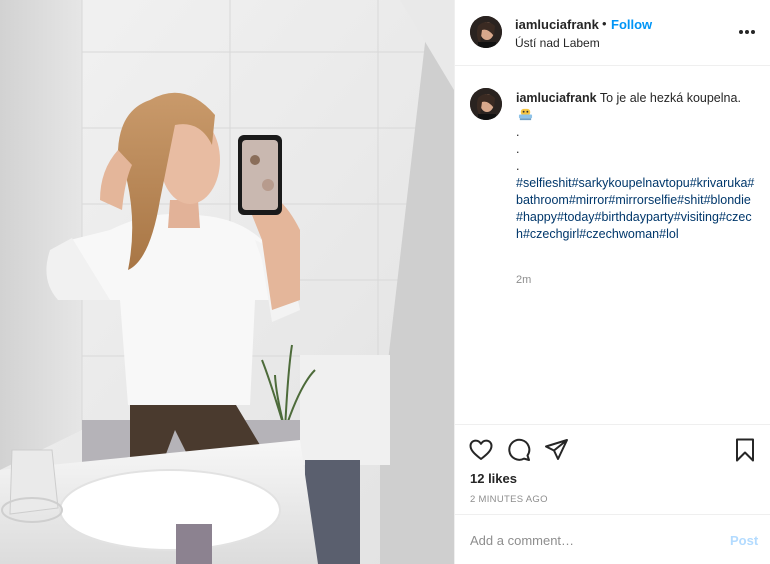 Image resolution: width=770 pixels, height=564 pixels. What do you see at coordinates (509, 499) in the screenshot?
I see `posted-time: 2 minutes ago` at bounding box center [509, 499].